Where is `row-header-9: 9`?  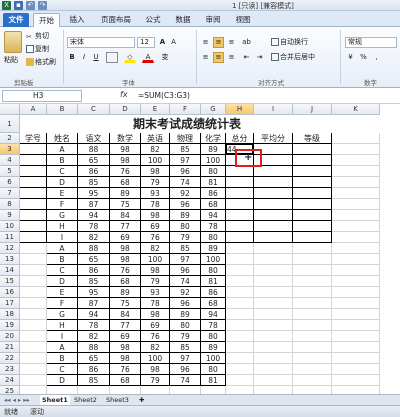
row-header-9: 9 is located at coordinates (10, 215).